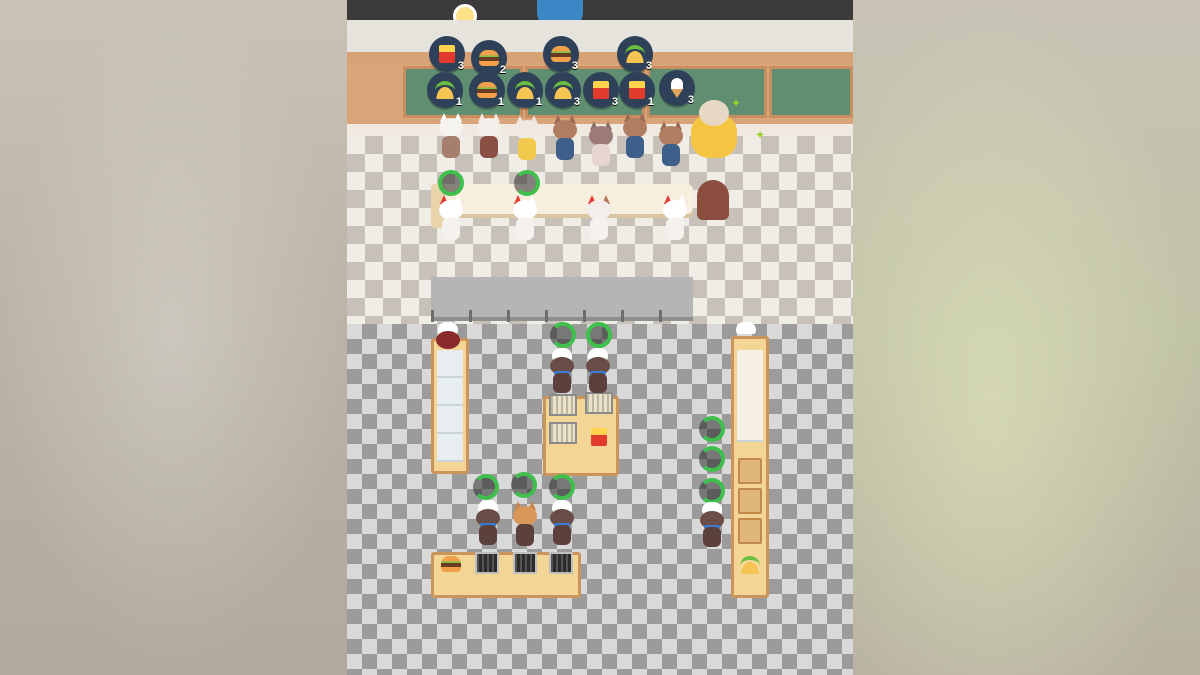 The width and height of the screenshot is (1200, 675). I want to click on order-counter, so click(562, 199).